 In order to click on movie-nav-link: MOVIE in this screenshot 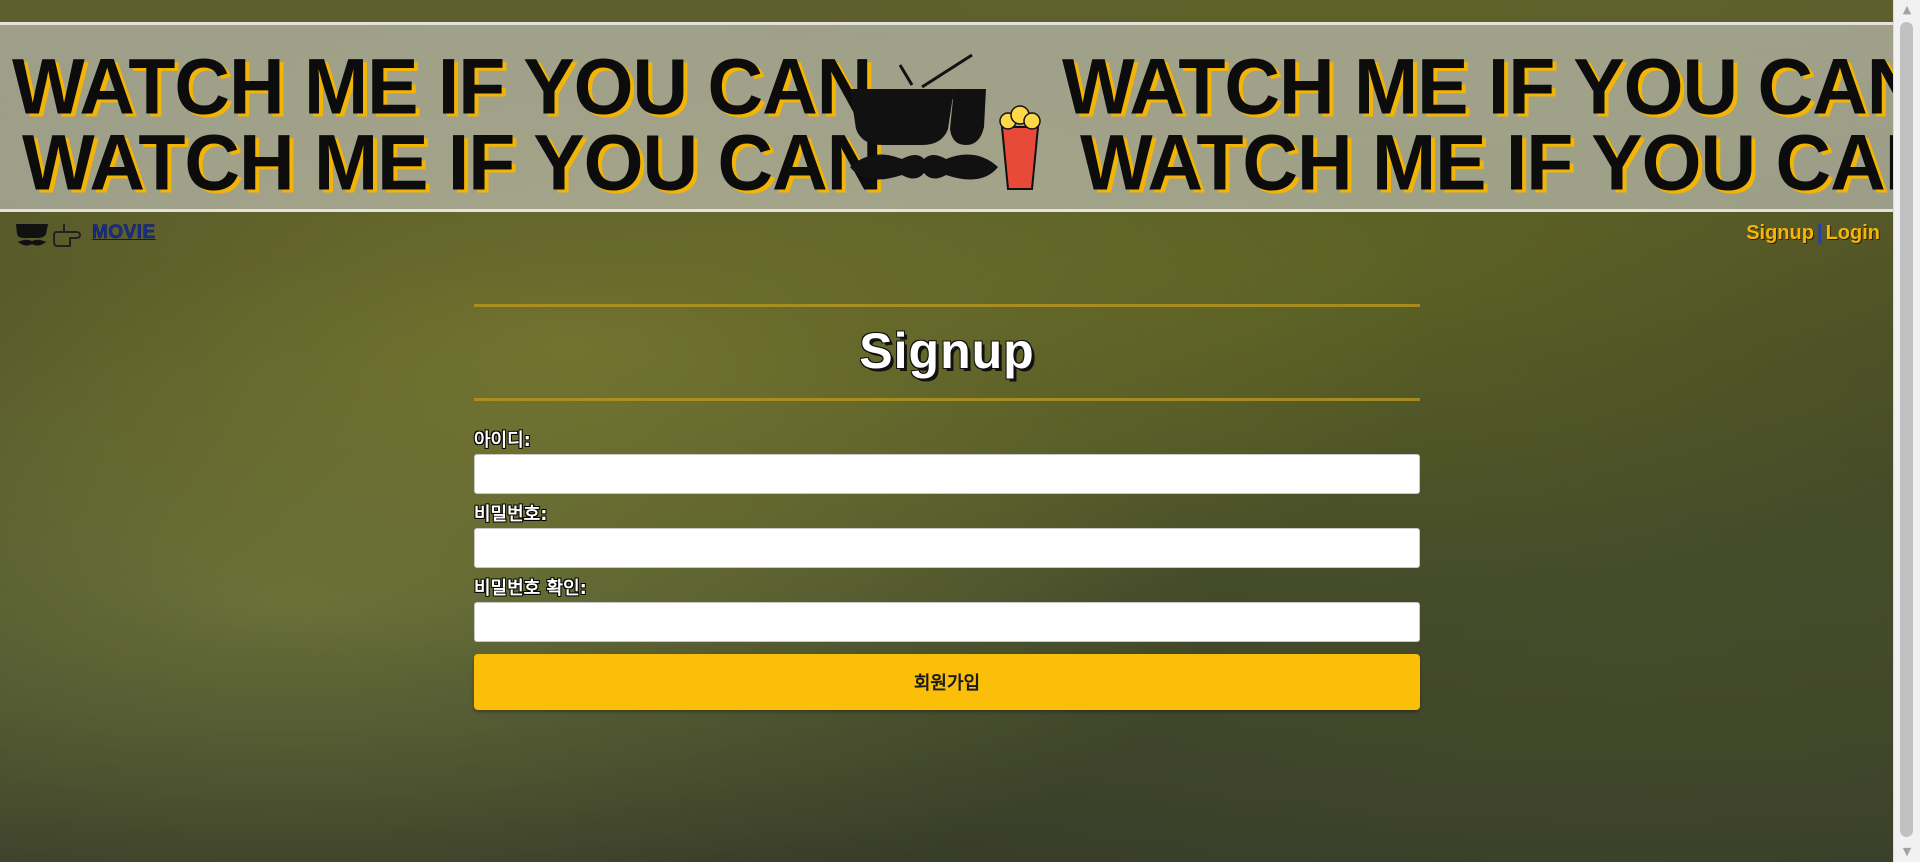, I will do `click(124, 233)`.